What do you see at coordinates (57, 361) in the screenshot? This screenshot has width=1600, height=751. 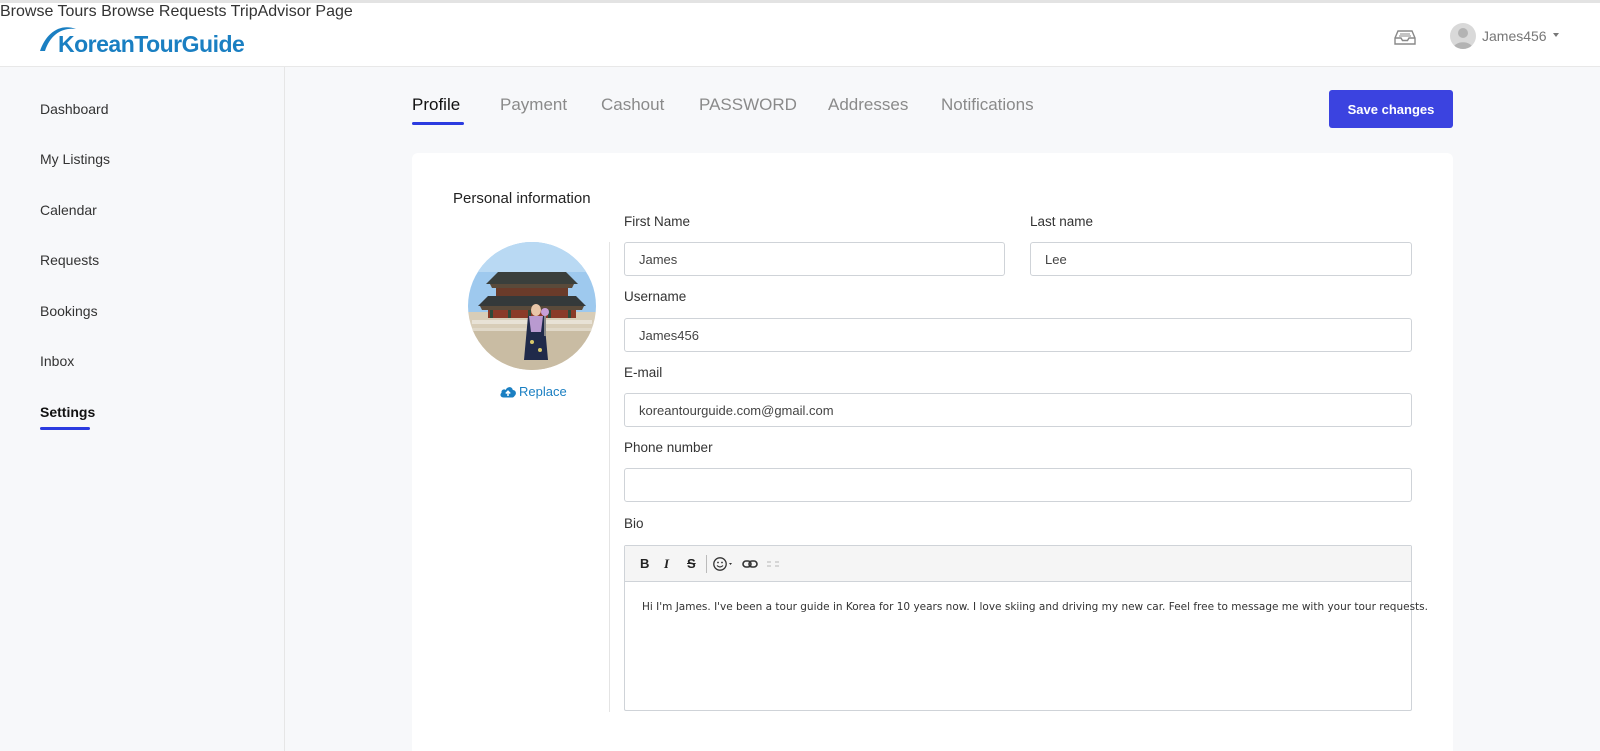 I see `sidebar-item-inbox: Inbox` at bounding box center [57, 361].